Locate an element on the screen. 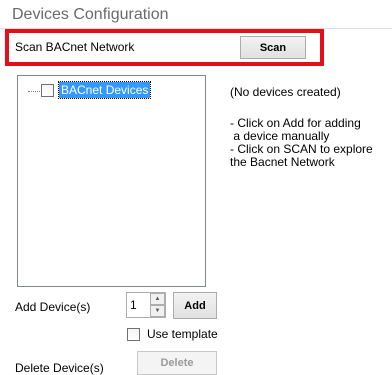 This screenshot has height=375, width=392. add-devices-label: Add Device(s) is located at coordinates (53, 307).